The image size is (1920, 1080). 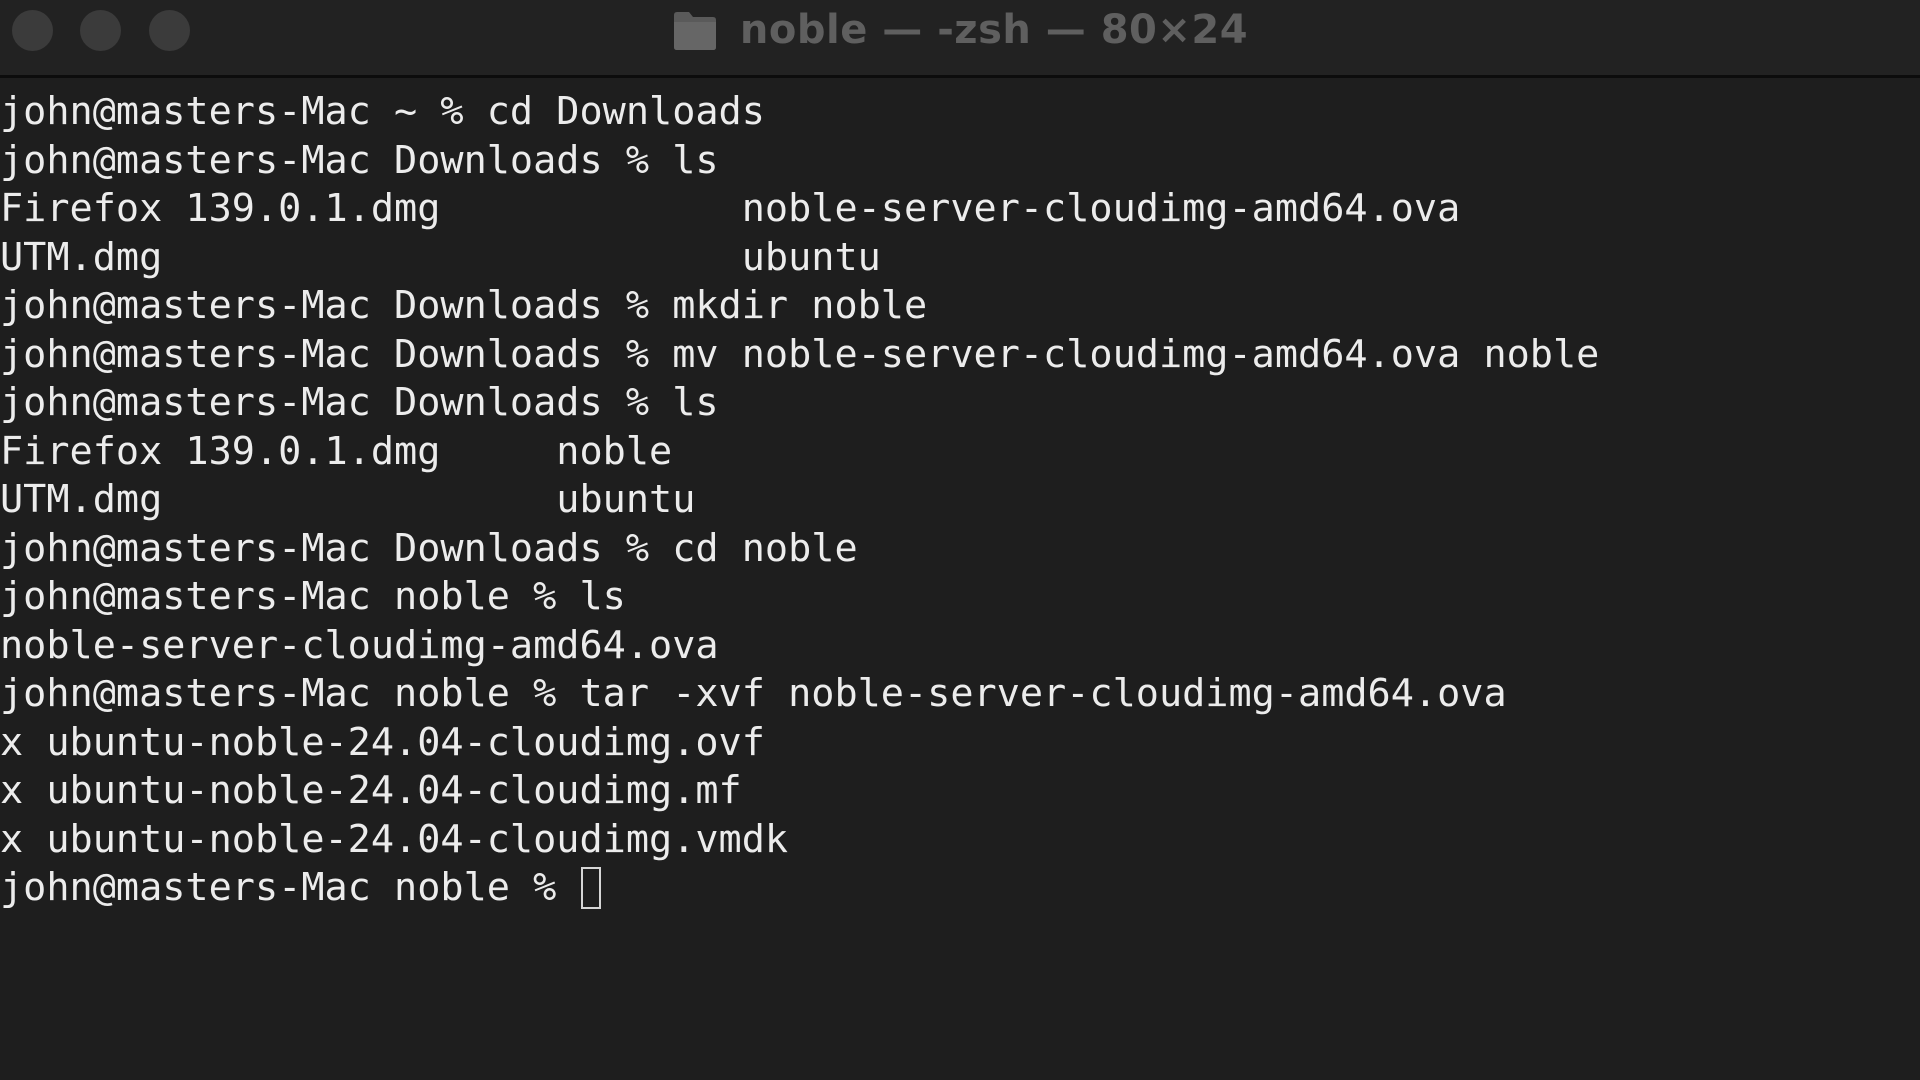 What do you see at coordinates (464, 305) in the screenshot?
I see `terminal-line: john@masters-Mac Downloads % mkdir noble` at bounding box center [464, 305].